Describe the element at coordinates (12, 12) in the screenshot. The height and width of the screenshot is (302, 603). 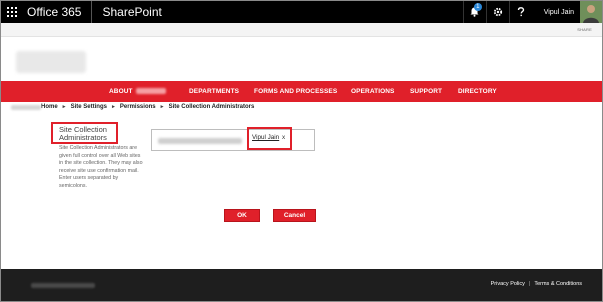
I see `app-launcher-icon` at that location.